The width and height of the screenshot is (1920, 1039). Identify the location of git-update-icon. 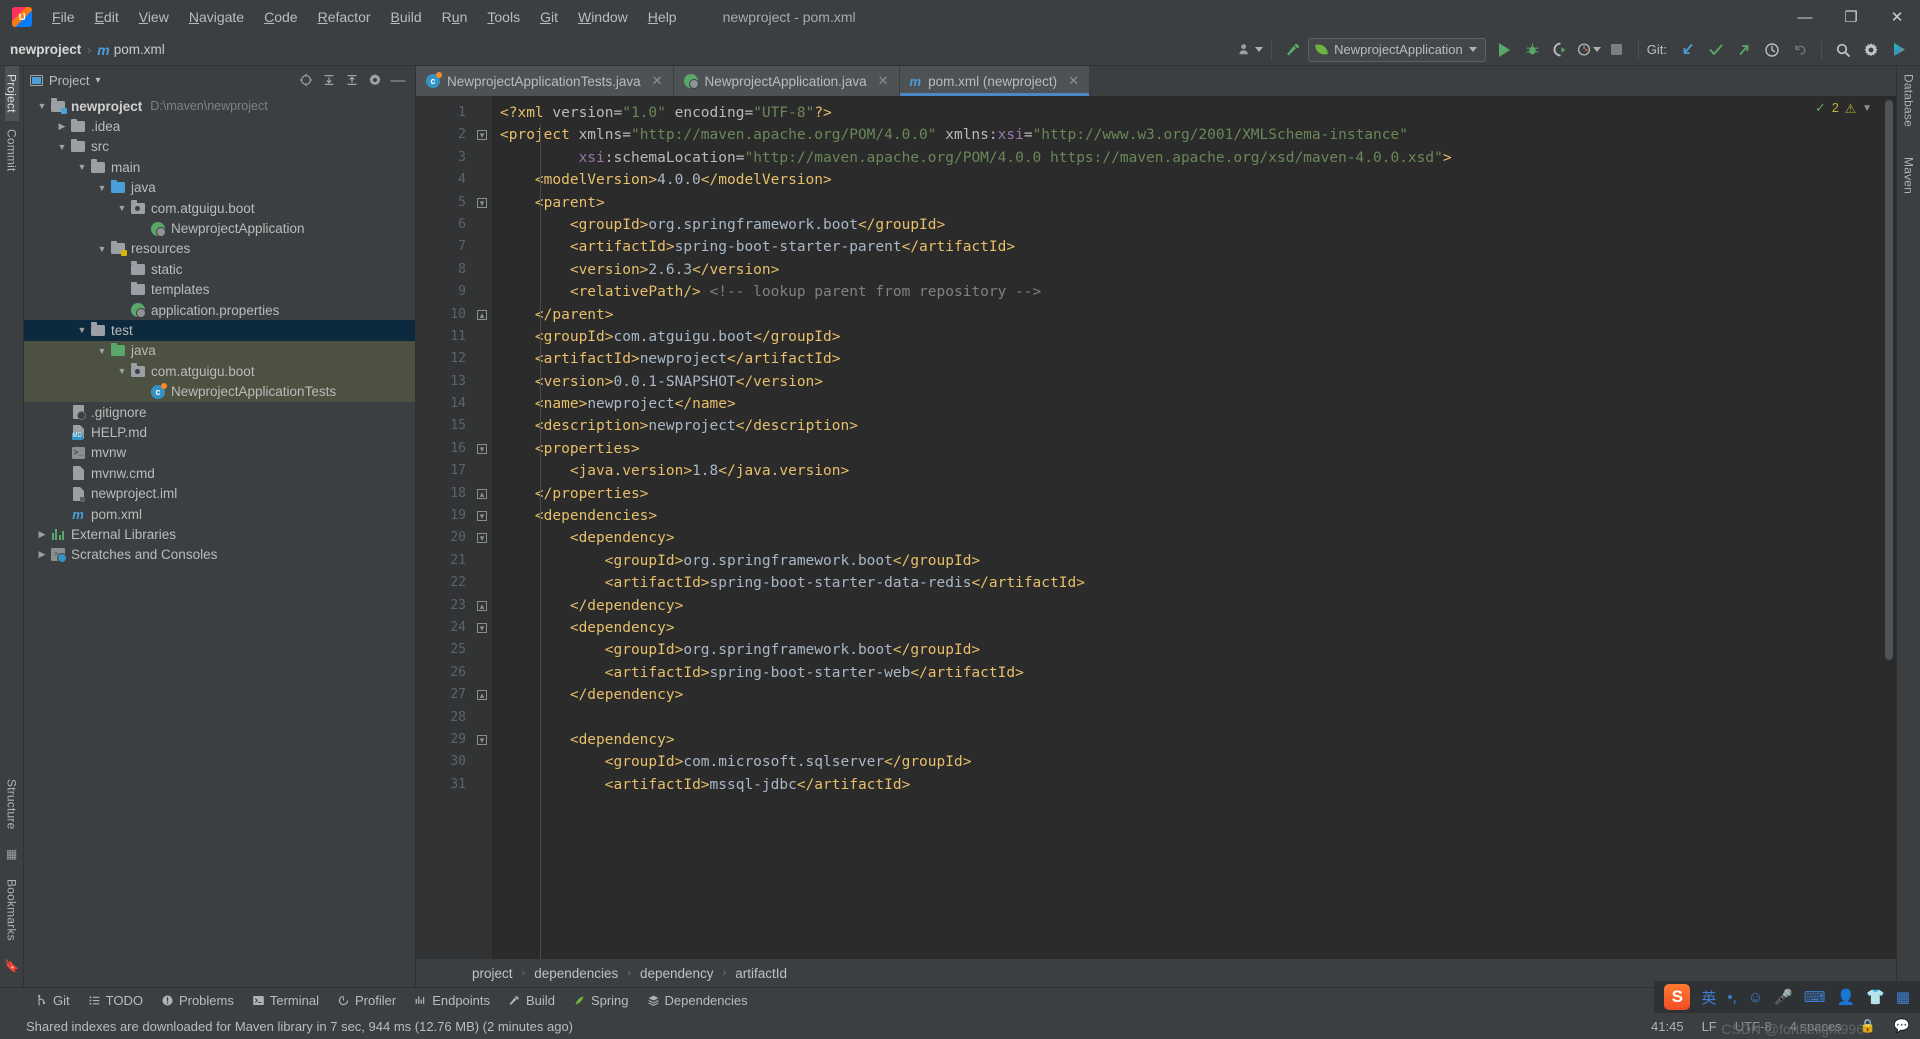
(1688, 50).